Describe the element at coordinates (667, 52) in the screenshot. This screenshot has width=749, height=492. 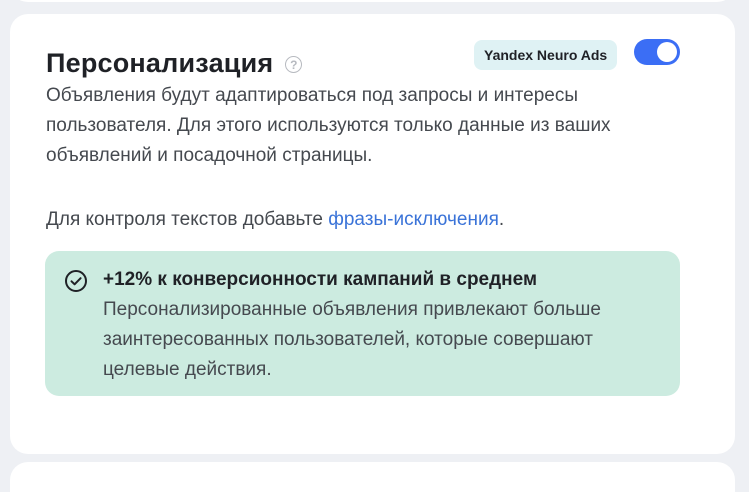
I see `toggle-knob` at that location.